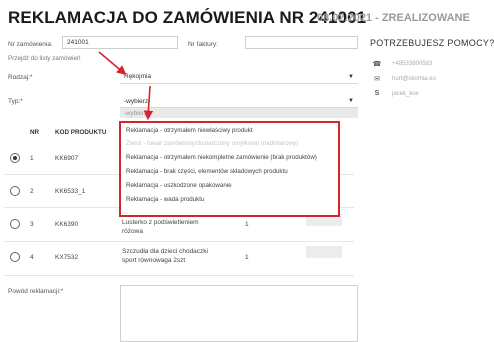 The width and height of the screenshot is (494, 342). What do you see at coordinates (239, 101) in the screenshot?
I see `type-select: -wybierz- ▼` at bounding box center [239, 101].